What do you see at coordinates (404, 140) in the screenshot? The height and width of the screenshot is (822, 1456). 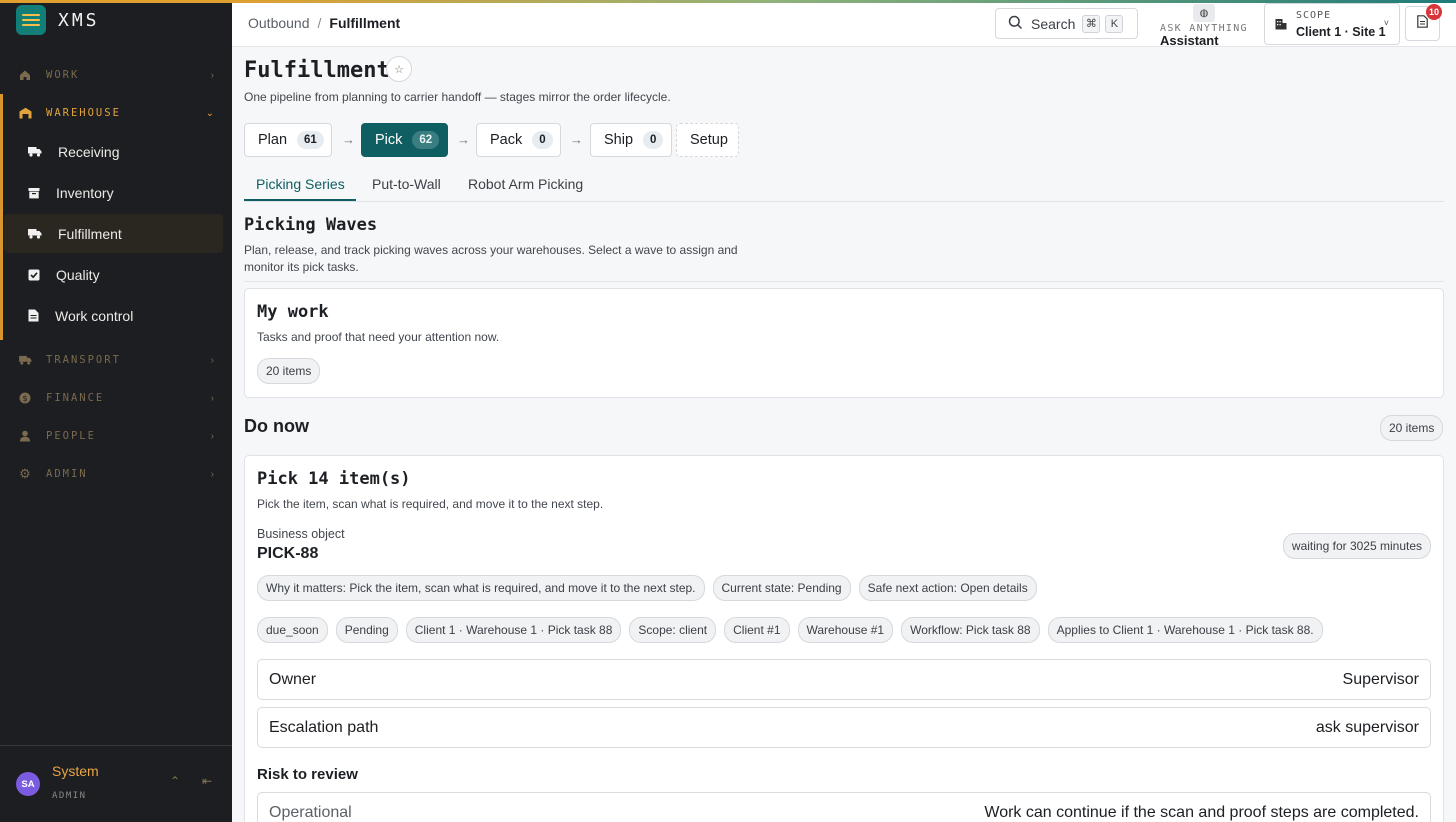 I see `stage-pick: Pick 62` at bounding box center [404, 140].